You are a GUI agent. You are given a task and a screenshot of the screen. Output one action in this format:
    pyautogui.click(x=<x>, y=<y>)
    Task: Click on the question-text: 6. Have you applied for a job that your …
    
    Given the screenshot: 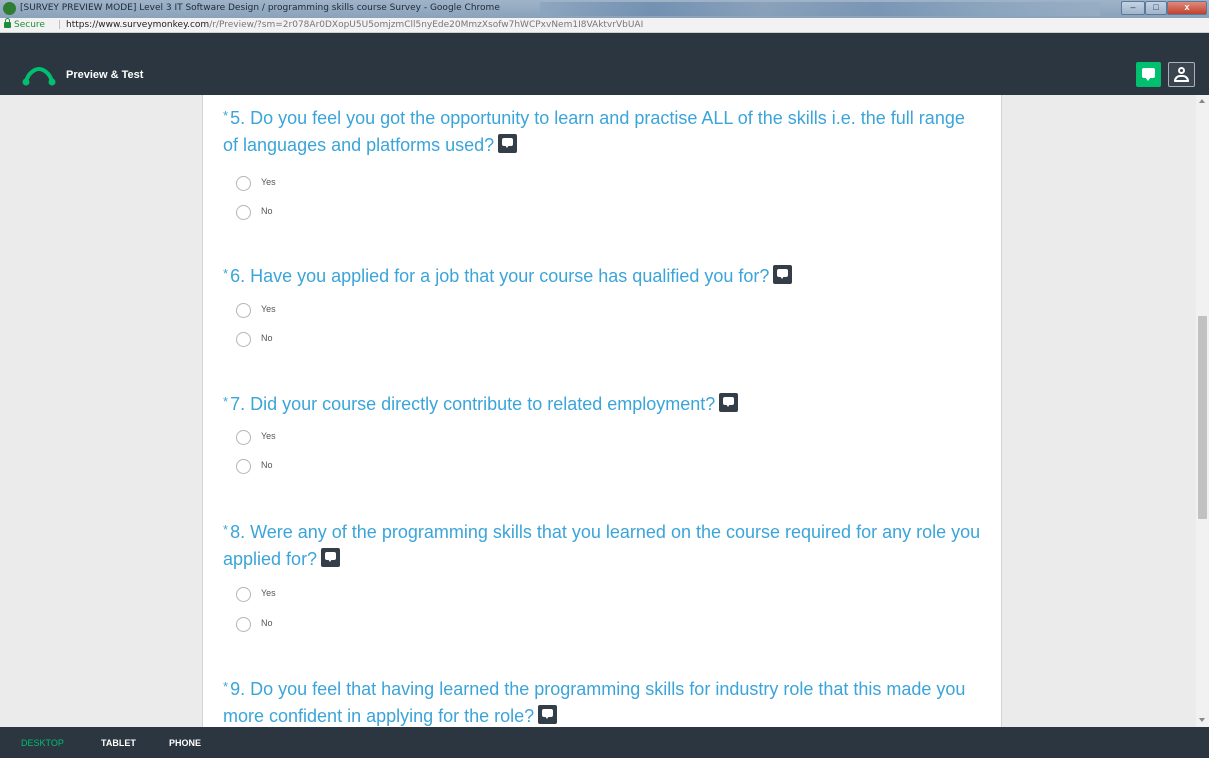 What is the action you would take?
    pyautogui.click(x=500, y=276)
    